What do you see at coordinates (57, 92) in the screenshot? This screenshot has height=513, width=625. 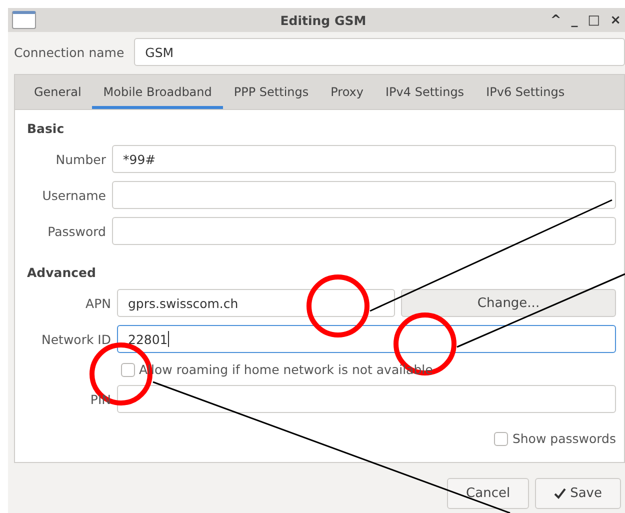 I see `tab: General` at bounding box center [57, 92].